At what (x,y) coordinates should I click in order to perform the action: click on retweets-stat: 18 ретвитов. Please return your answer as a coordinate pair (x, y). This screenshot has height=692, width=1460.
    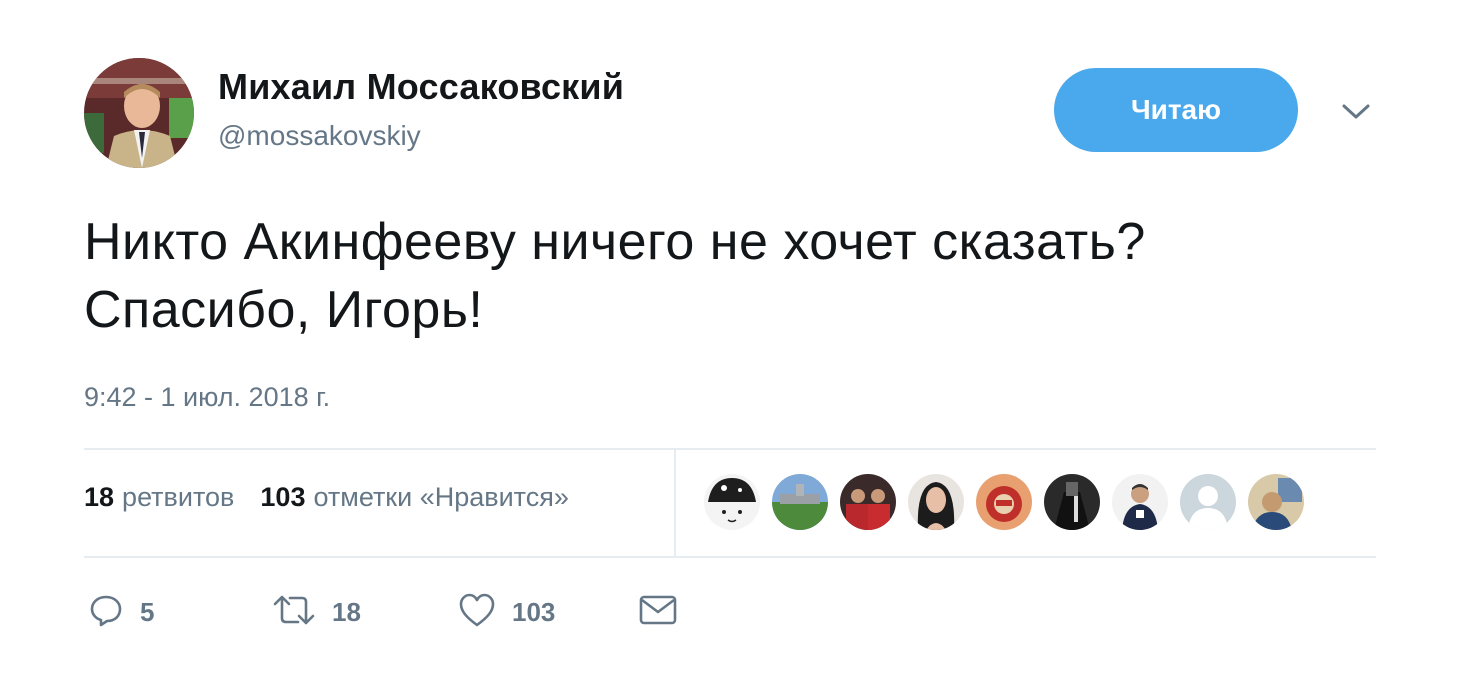
    Looking at the image, I should click on (159, 497).